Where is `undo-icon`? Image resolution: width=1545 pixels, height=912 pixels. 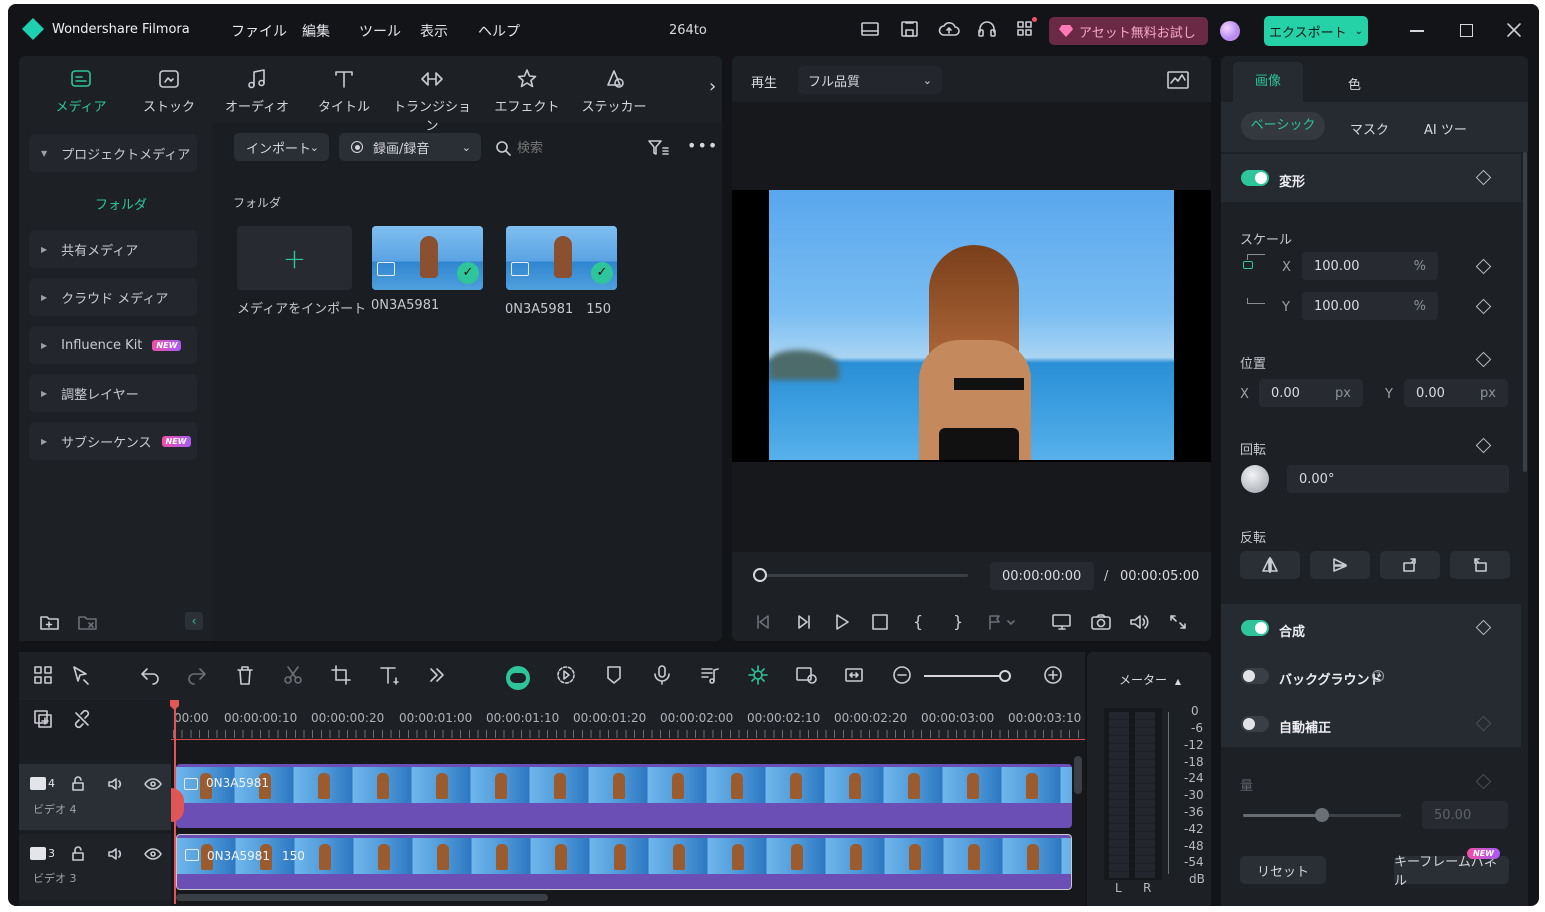 undo-icon is located at coordinates (150, 675).